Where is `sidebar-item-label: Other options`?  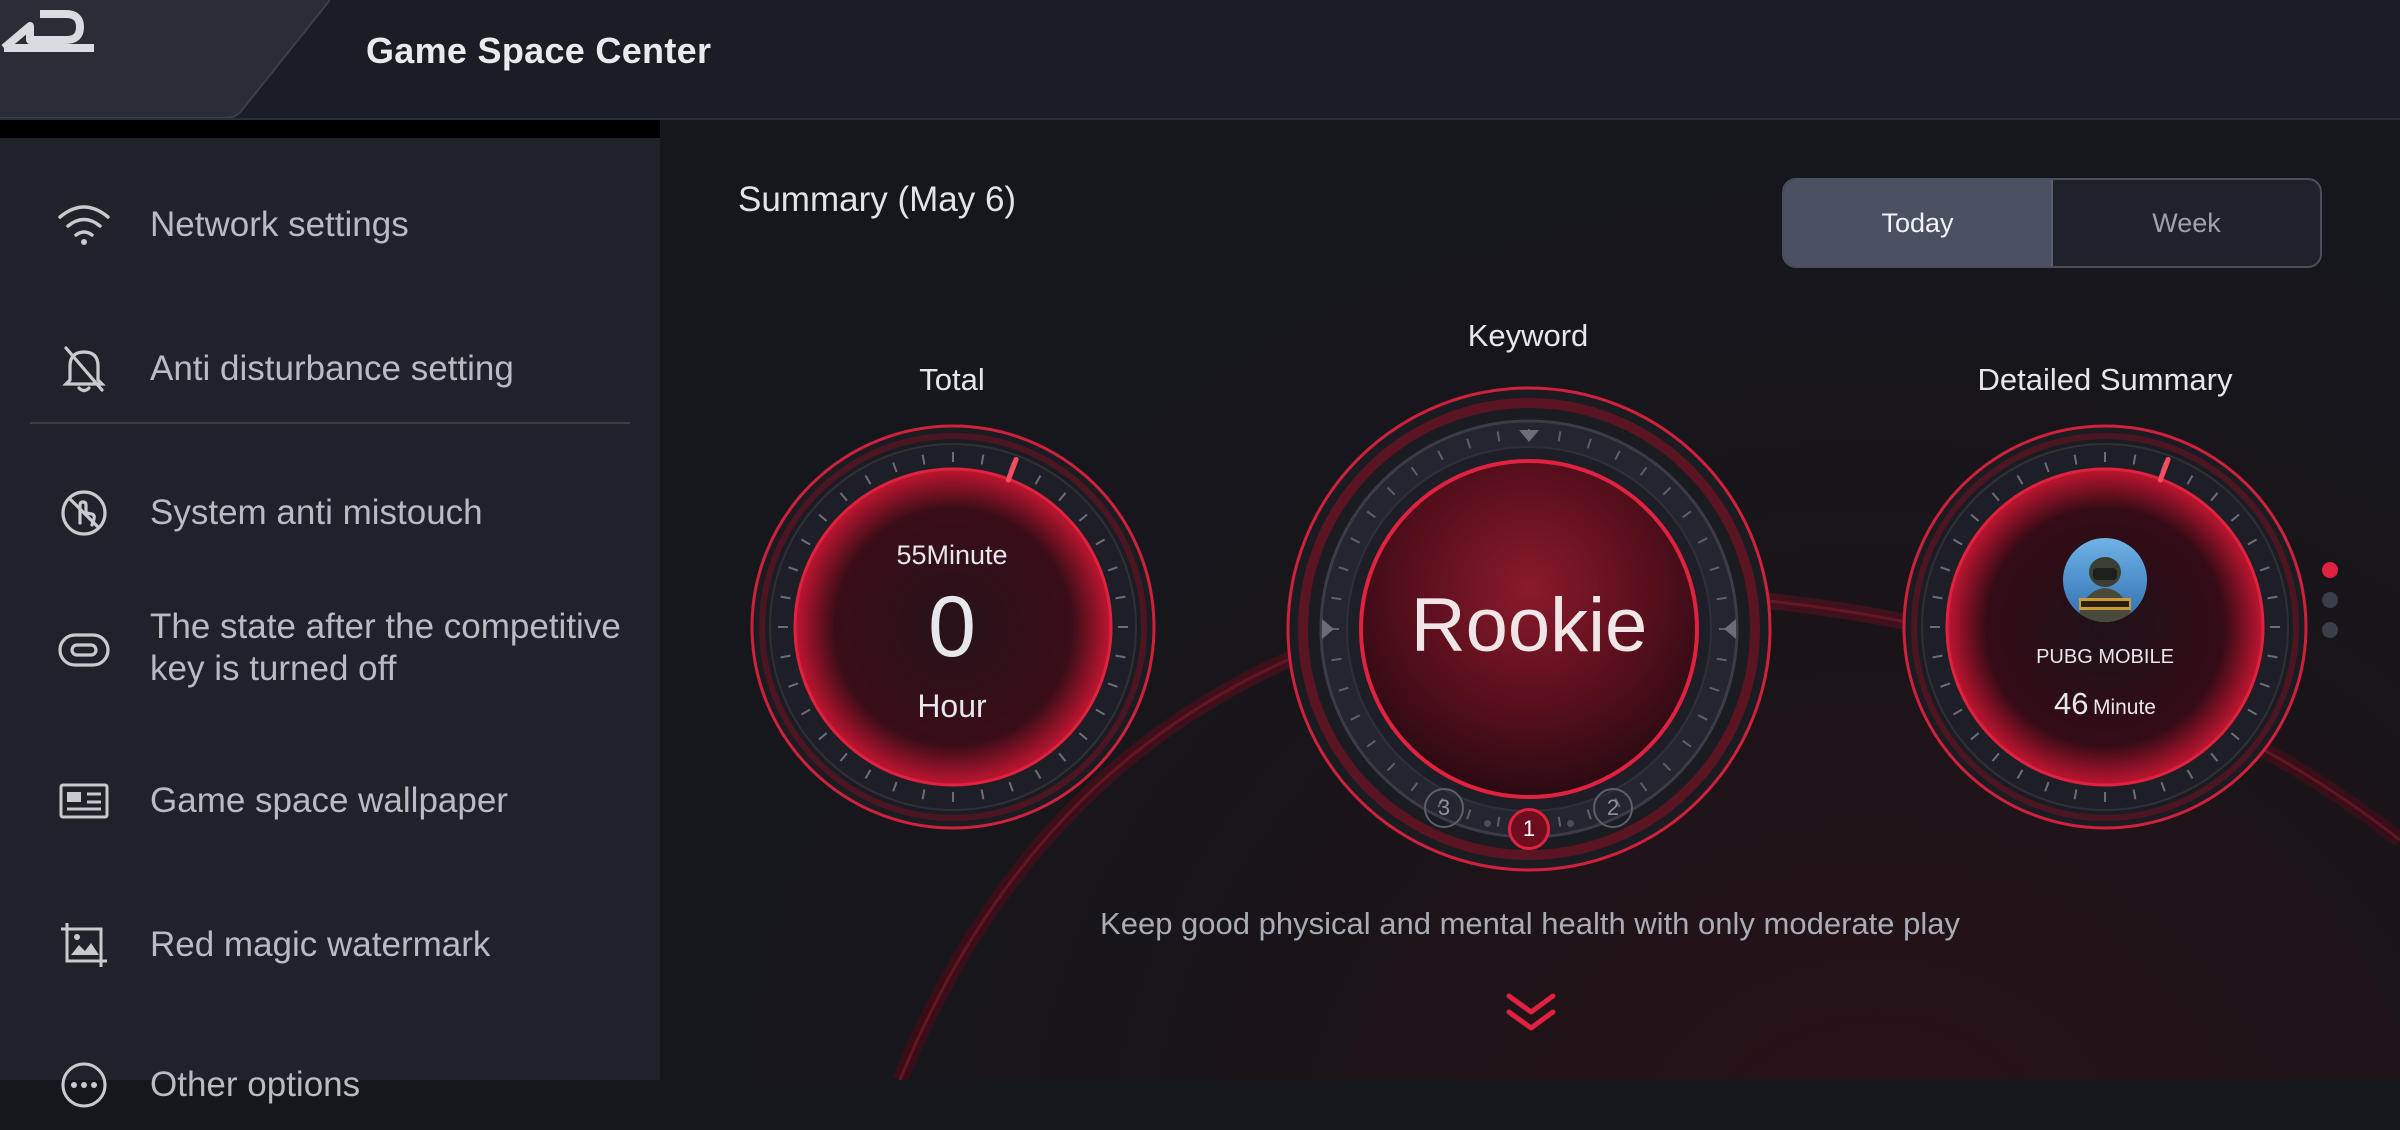 sidebar-item-label: Other options is located at coordinates (255, 1084).